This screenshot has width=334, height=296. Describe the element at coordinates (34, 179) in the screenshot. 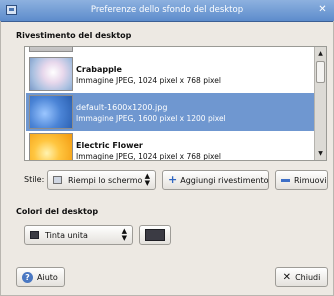

I see `style-label: Stile:` at that location.